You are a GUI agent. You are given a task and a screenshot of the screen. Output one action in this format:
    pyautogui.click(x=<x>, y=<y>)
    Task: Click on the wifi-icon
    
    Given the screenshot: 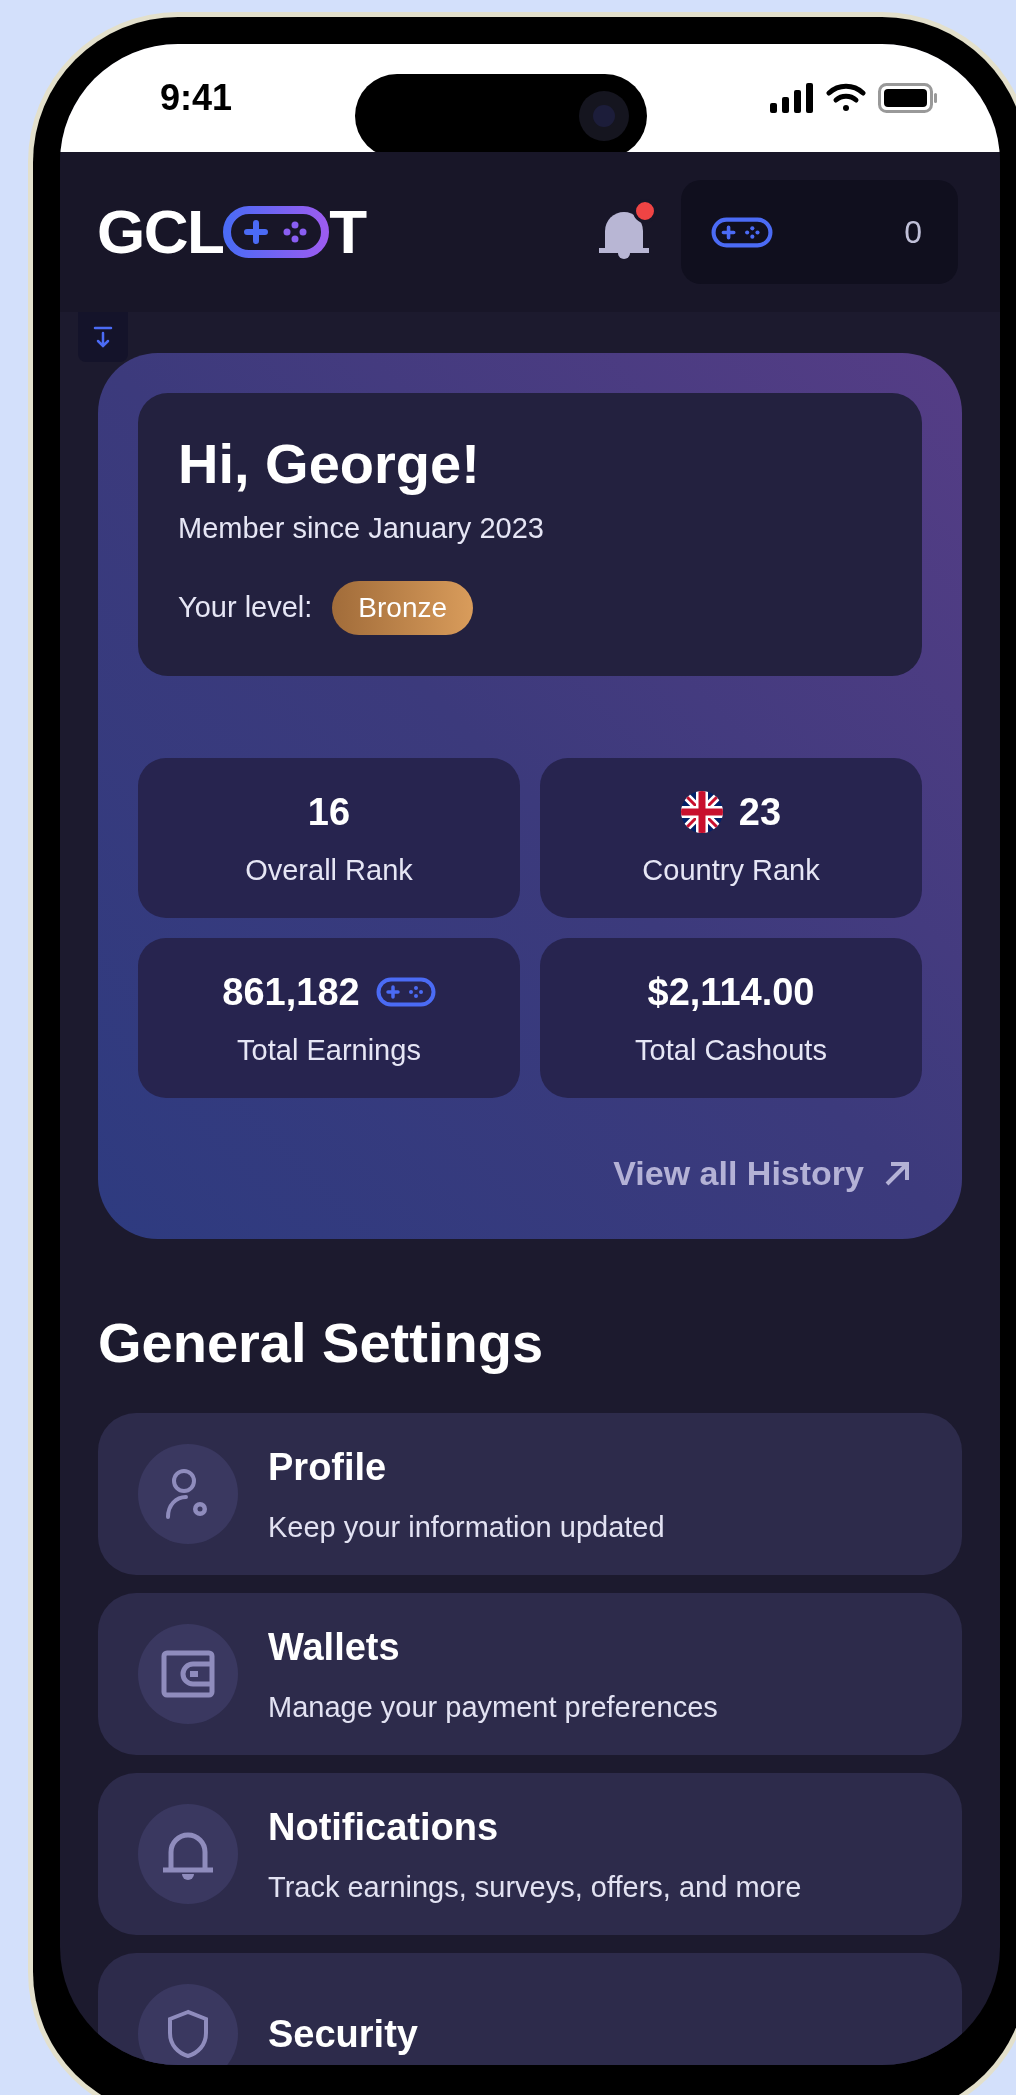 What is the action you would take?
    pyautogui.click(x=846, y=98)
    